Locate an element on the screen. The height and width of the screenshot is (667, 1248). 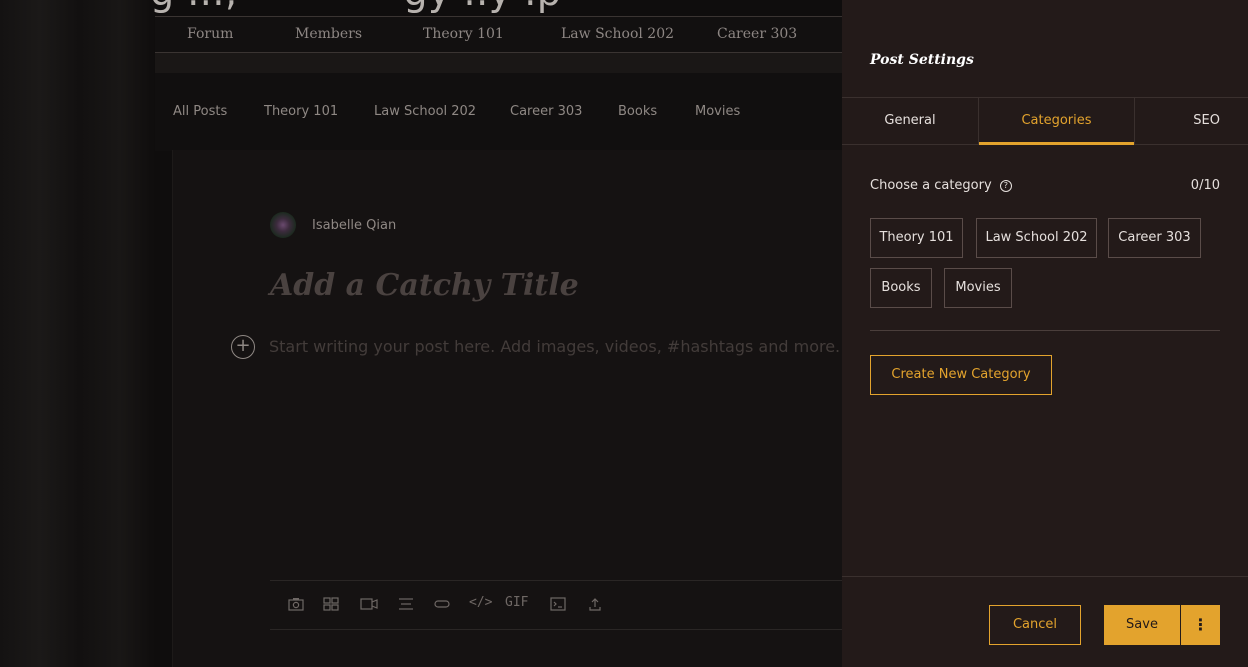
panel-footer-divider is located at coordinates (1045, 576).